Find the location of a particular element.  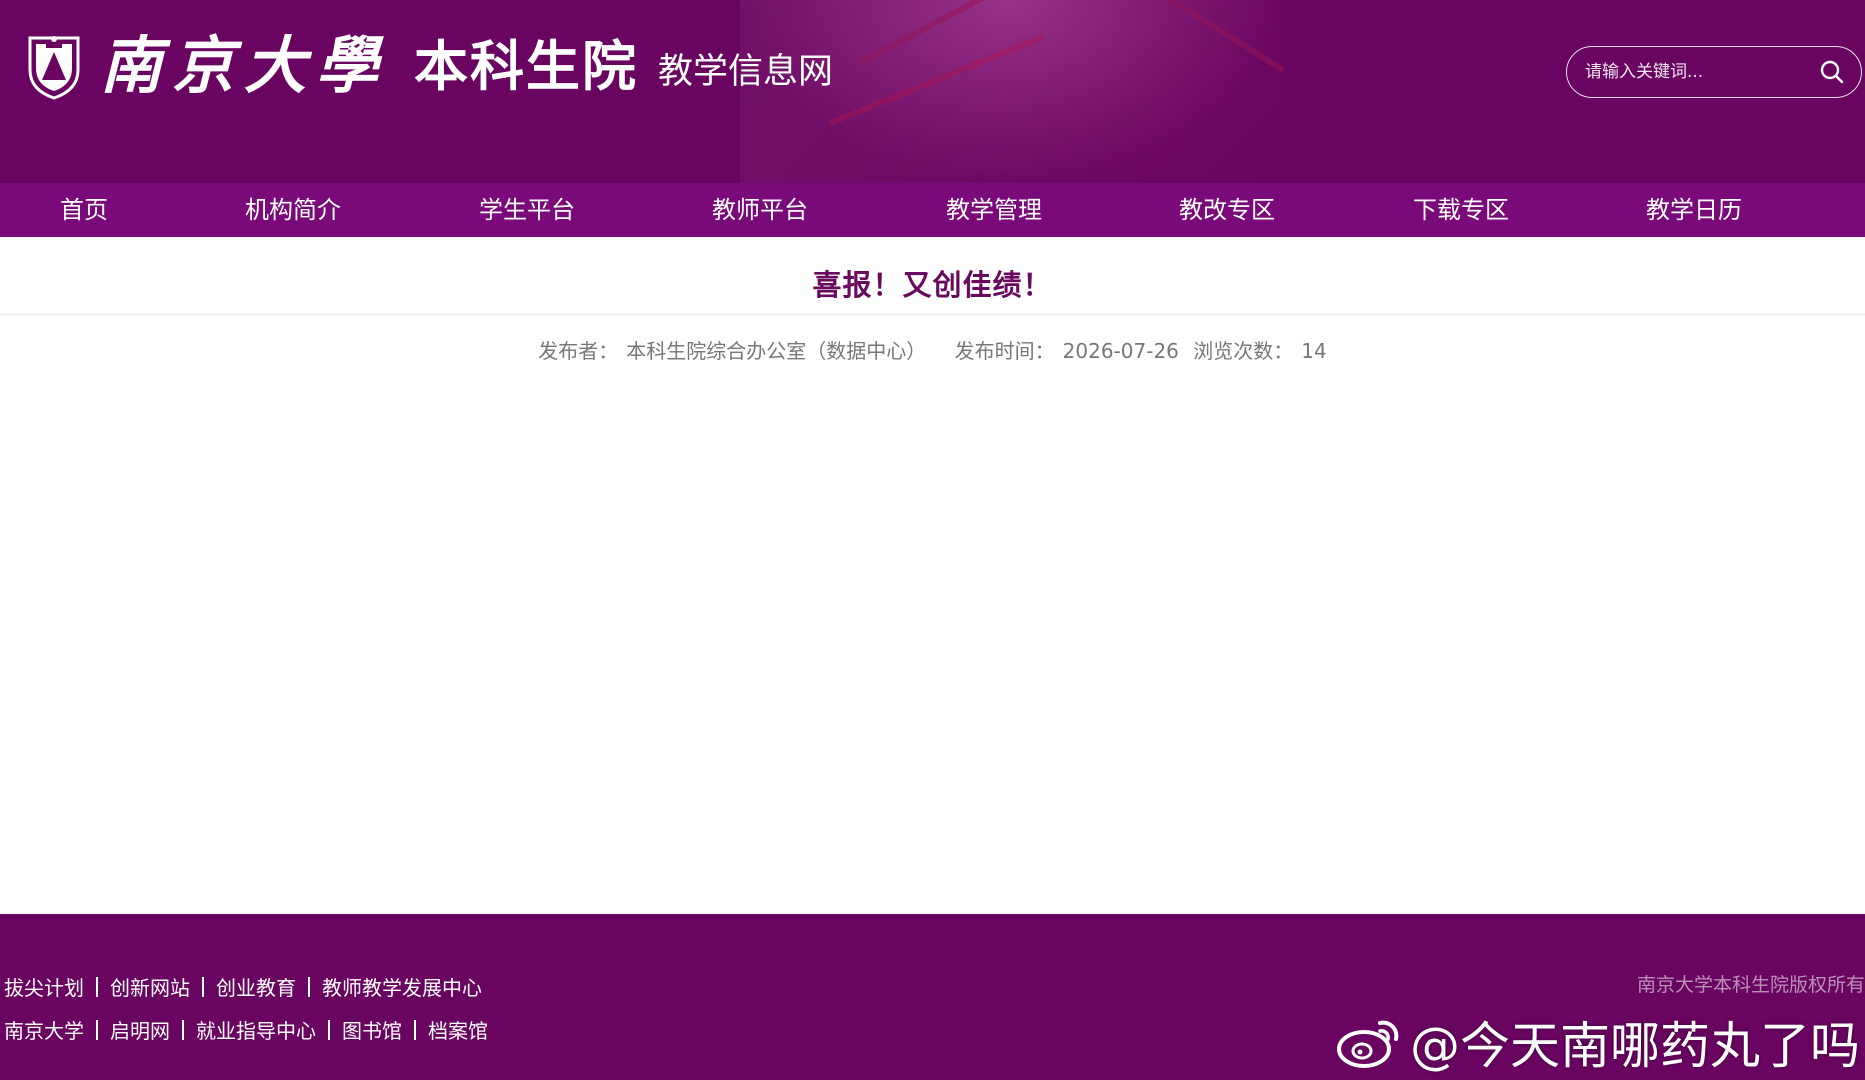

search-input is located at coordinates (1702, 72).